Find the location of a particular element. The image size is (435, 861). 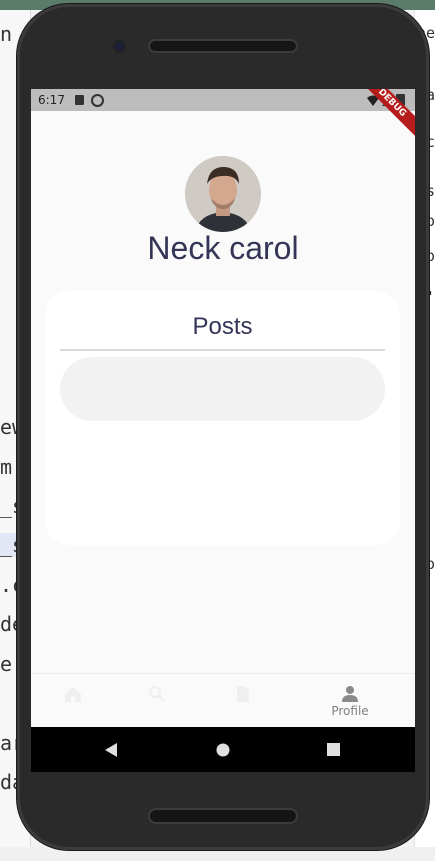

bg-left-text: n is located at coordinates (6, 34).